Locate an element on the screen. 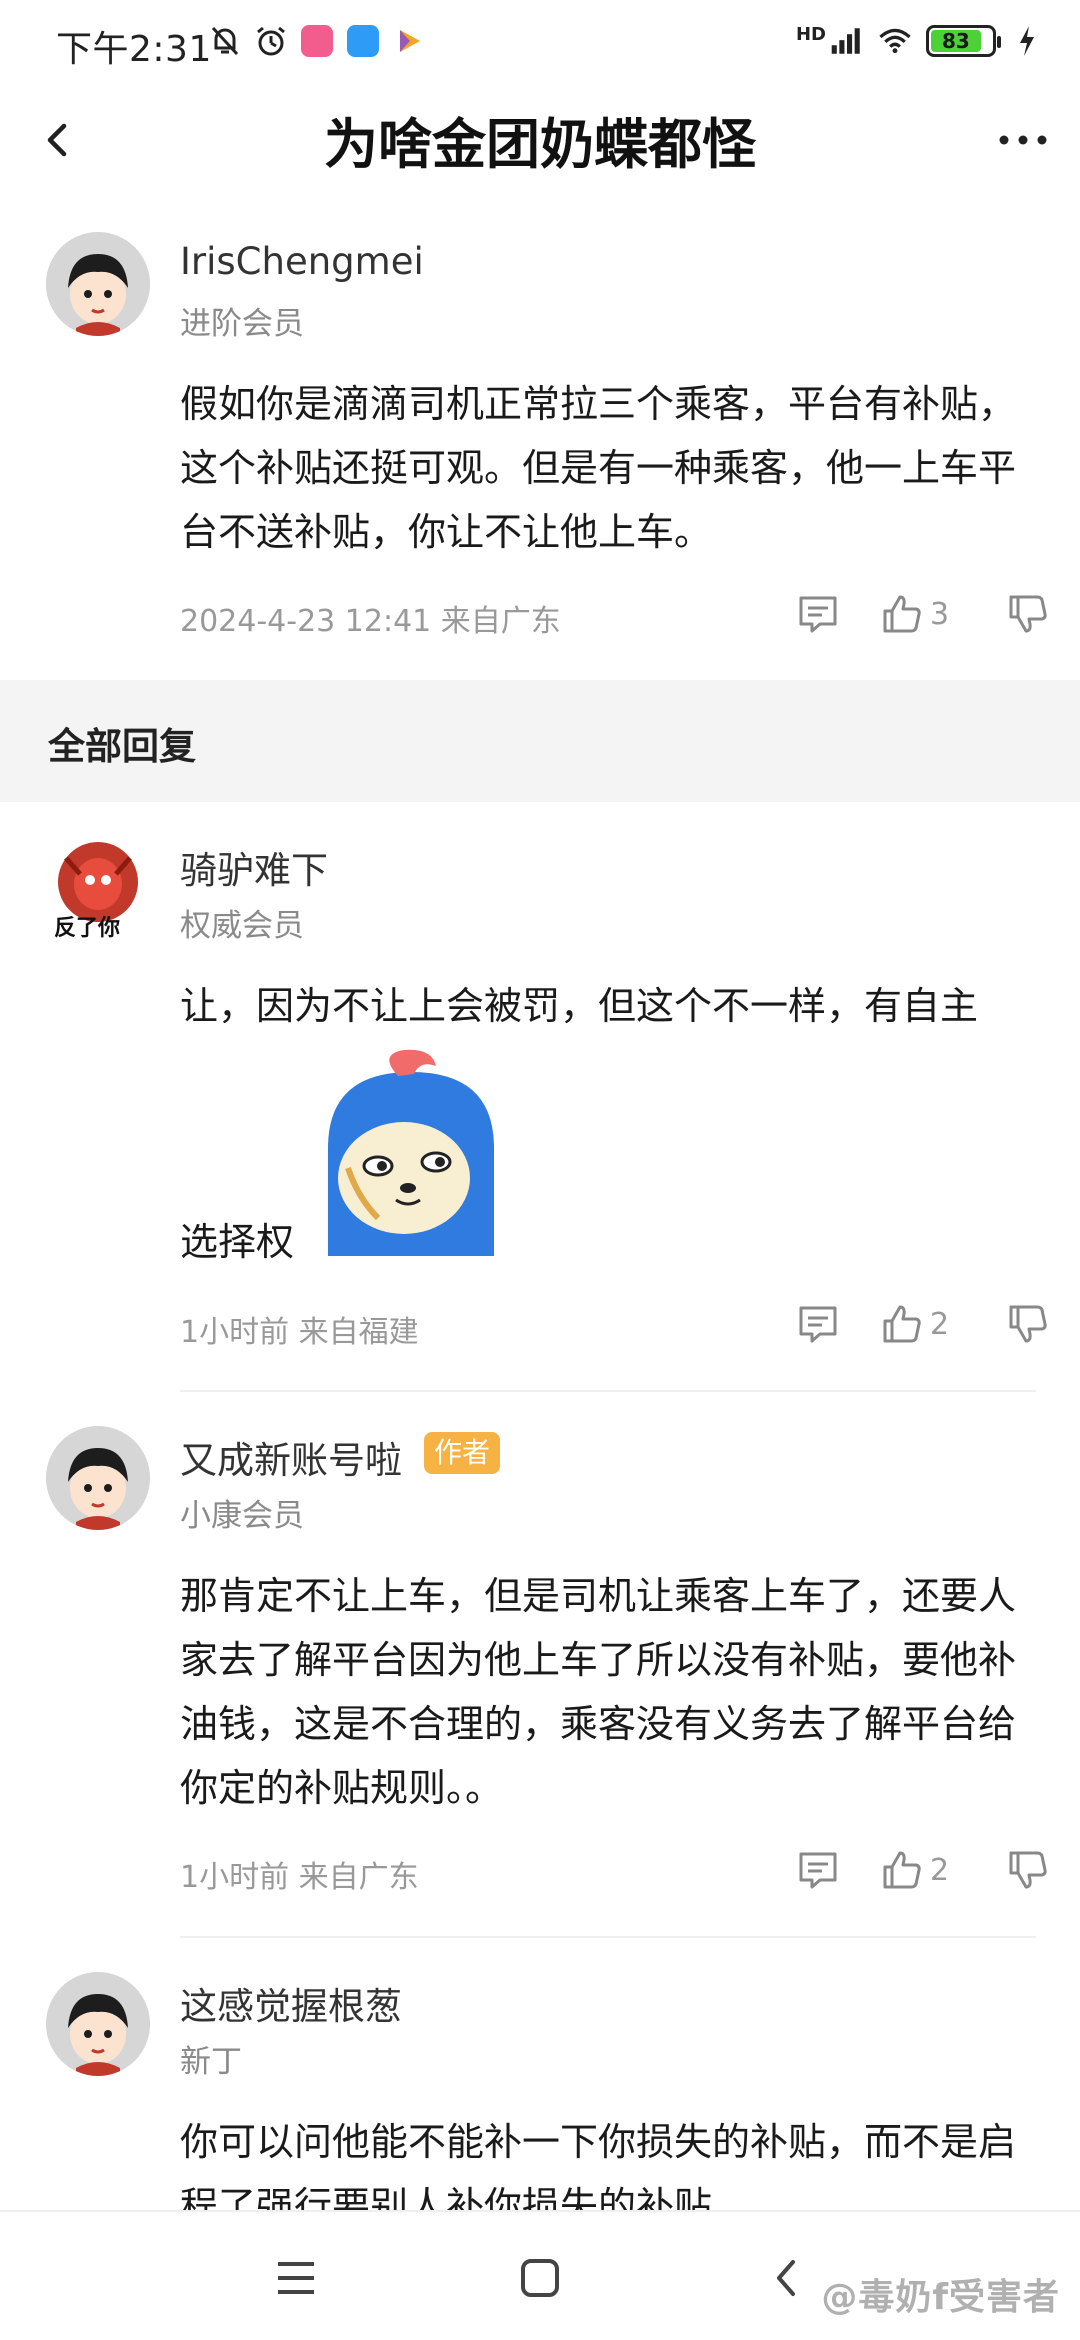 The height and width of the screenshot is (2340, 1080). home-square-icon is located at coordinates (540, 2278).